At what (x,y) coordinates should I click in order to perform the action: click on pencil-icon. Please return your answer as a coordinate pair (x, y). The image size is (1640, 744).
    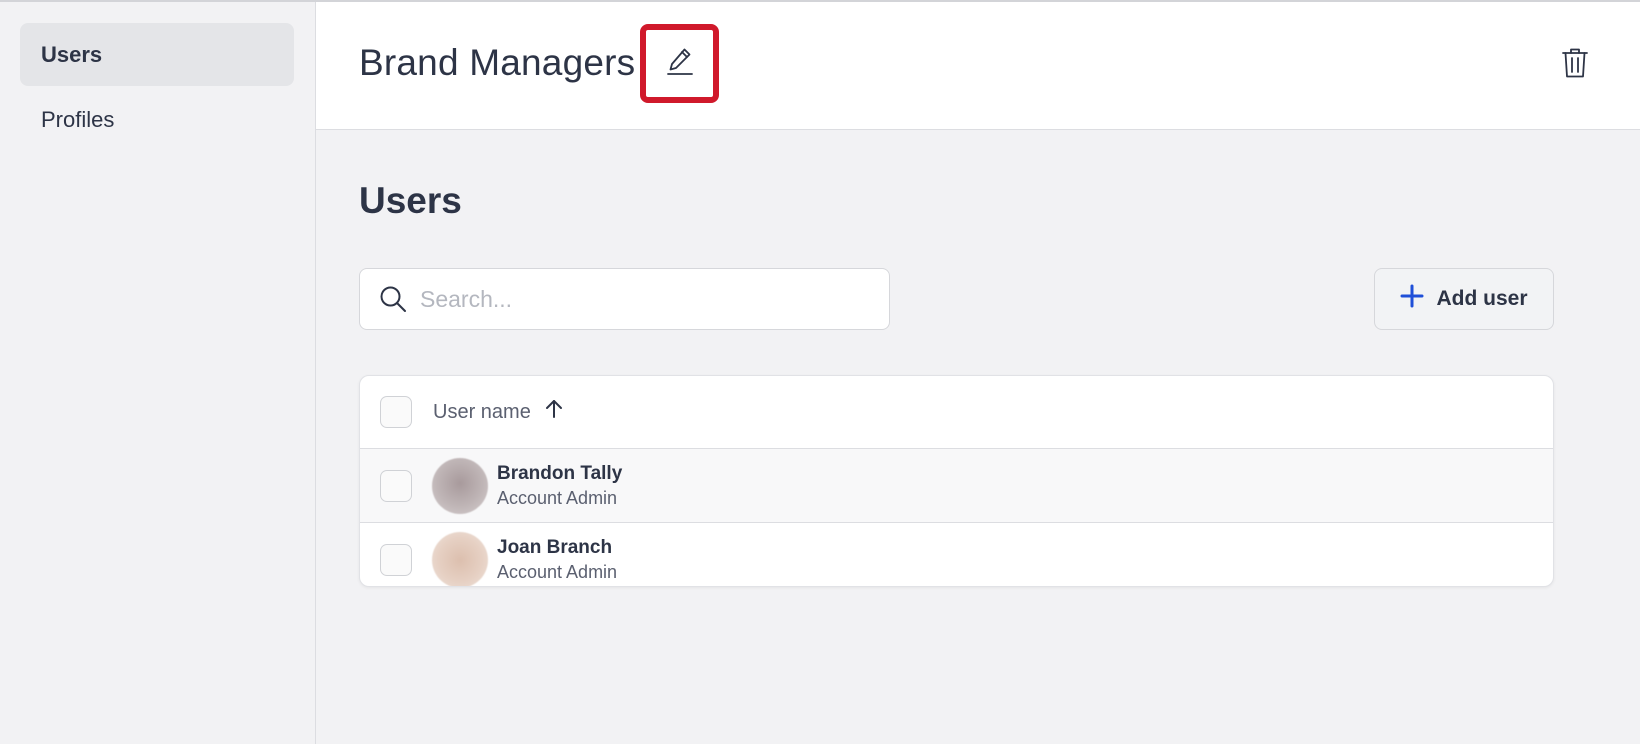
    Looking at the image, I should click on (680, 63).